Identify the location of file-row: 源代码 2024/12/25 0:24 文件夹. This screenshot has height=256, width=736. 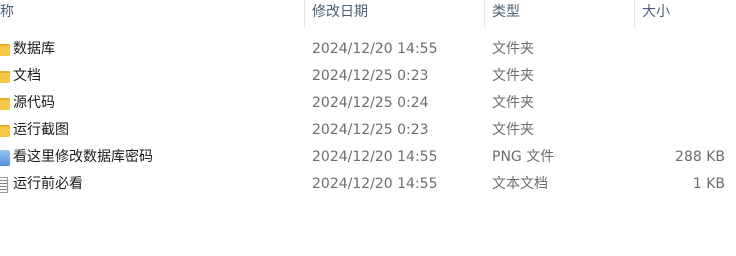
(368, 103).